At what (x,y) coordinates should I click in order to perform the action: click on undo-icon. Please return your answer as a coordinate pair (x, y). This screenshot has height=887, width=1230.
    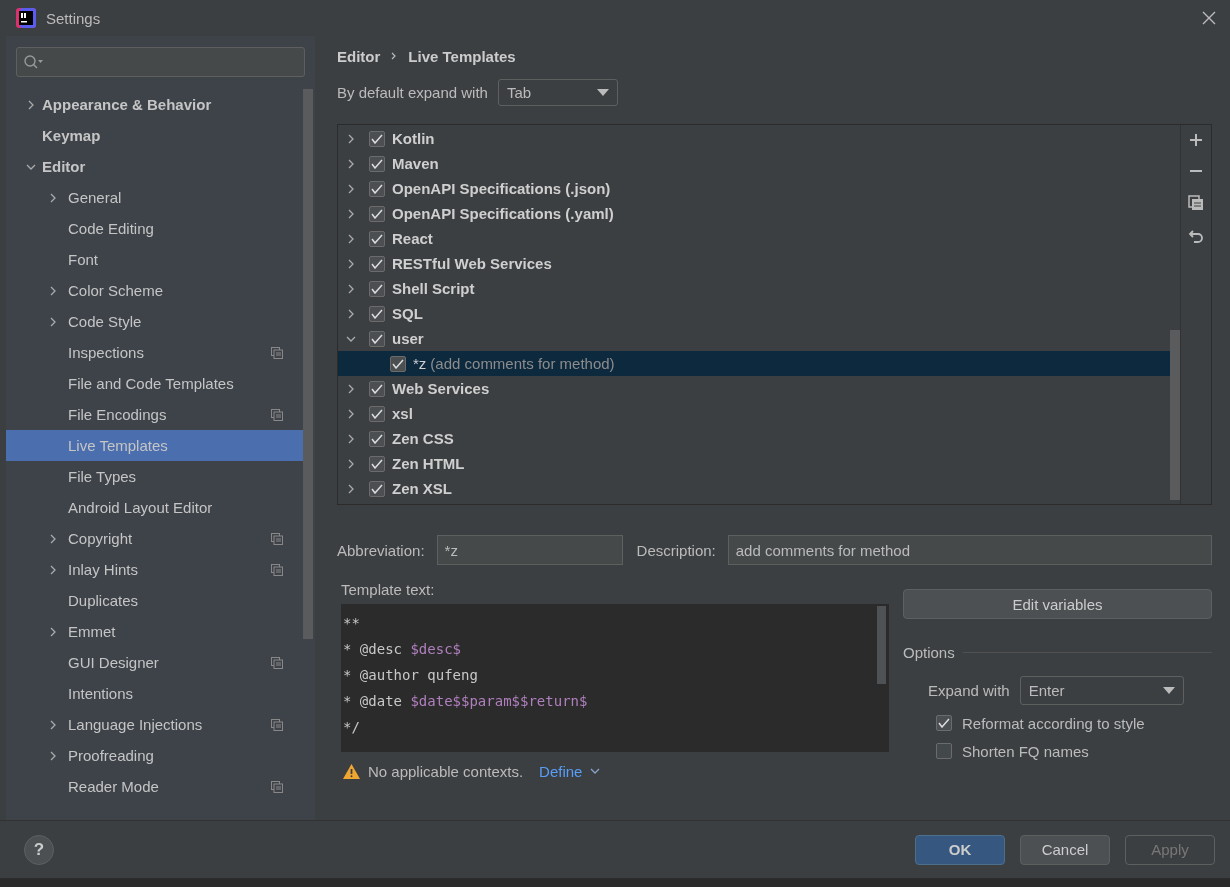
    Looking at the image, I should click on (1196, 236).